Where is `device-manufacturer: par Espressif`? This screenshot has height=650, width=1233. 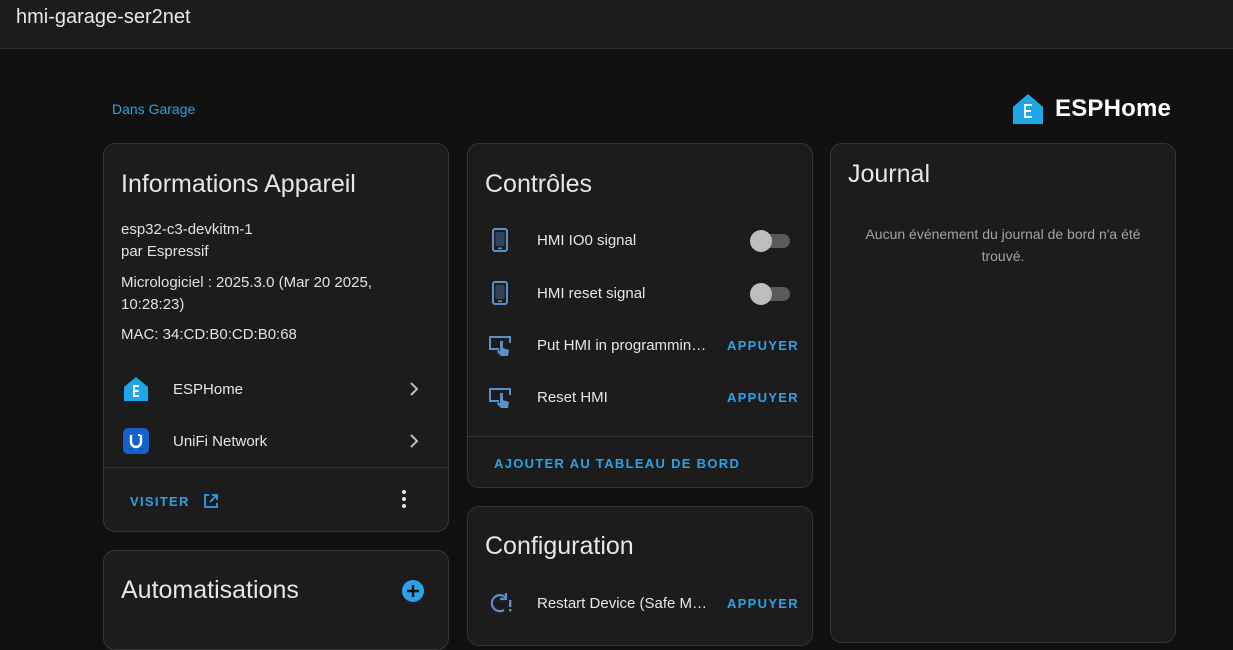
device-manufacturer: par Espressif is located at coordinates (165, 251).